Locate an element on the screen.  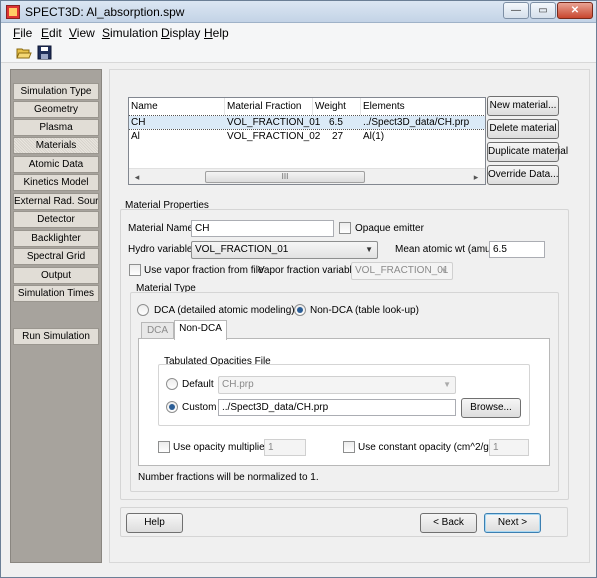
non-dca-radio-label: Non-DCA (table look-up) is located at coordinates (364, 310).